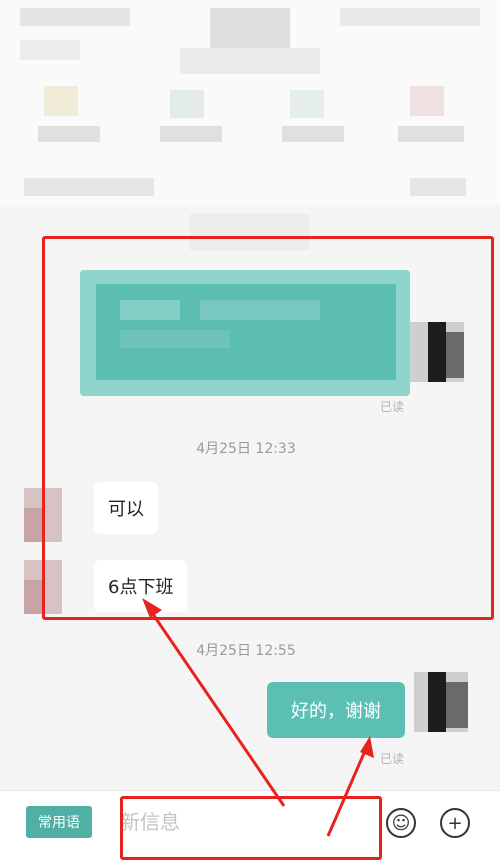 This screenshot has width=500, height=864. What do you see at coordinates (215, 705) in the screenshot?
I see `annotation-arrow-left` at bounding box center [215, 705].